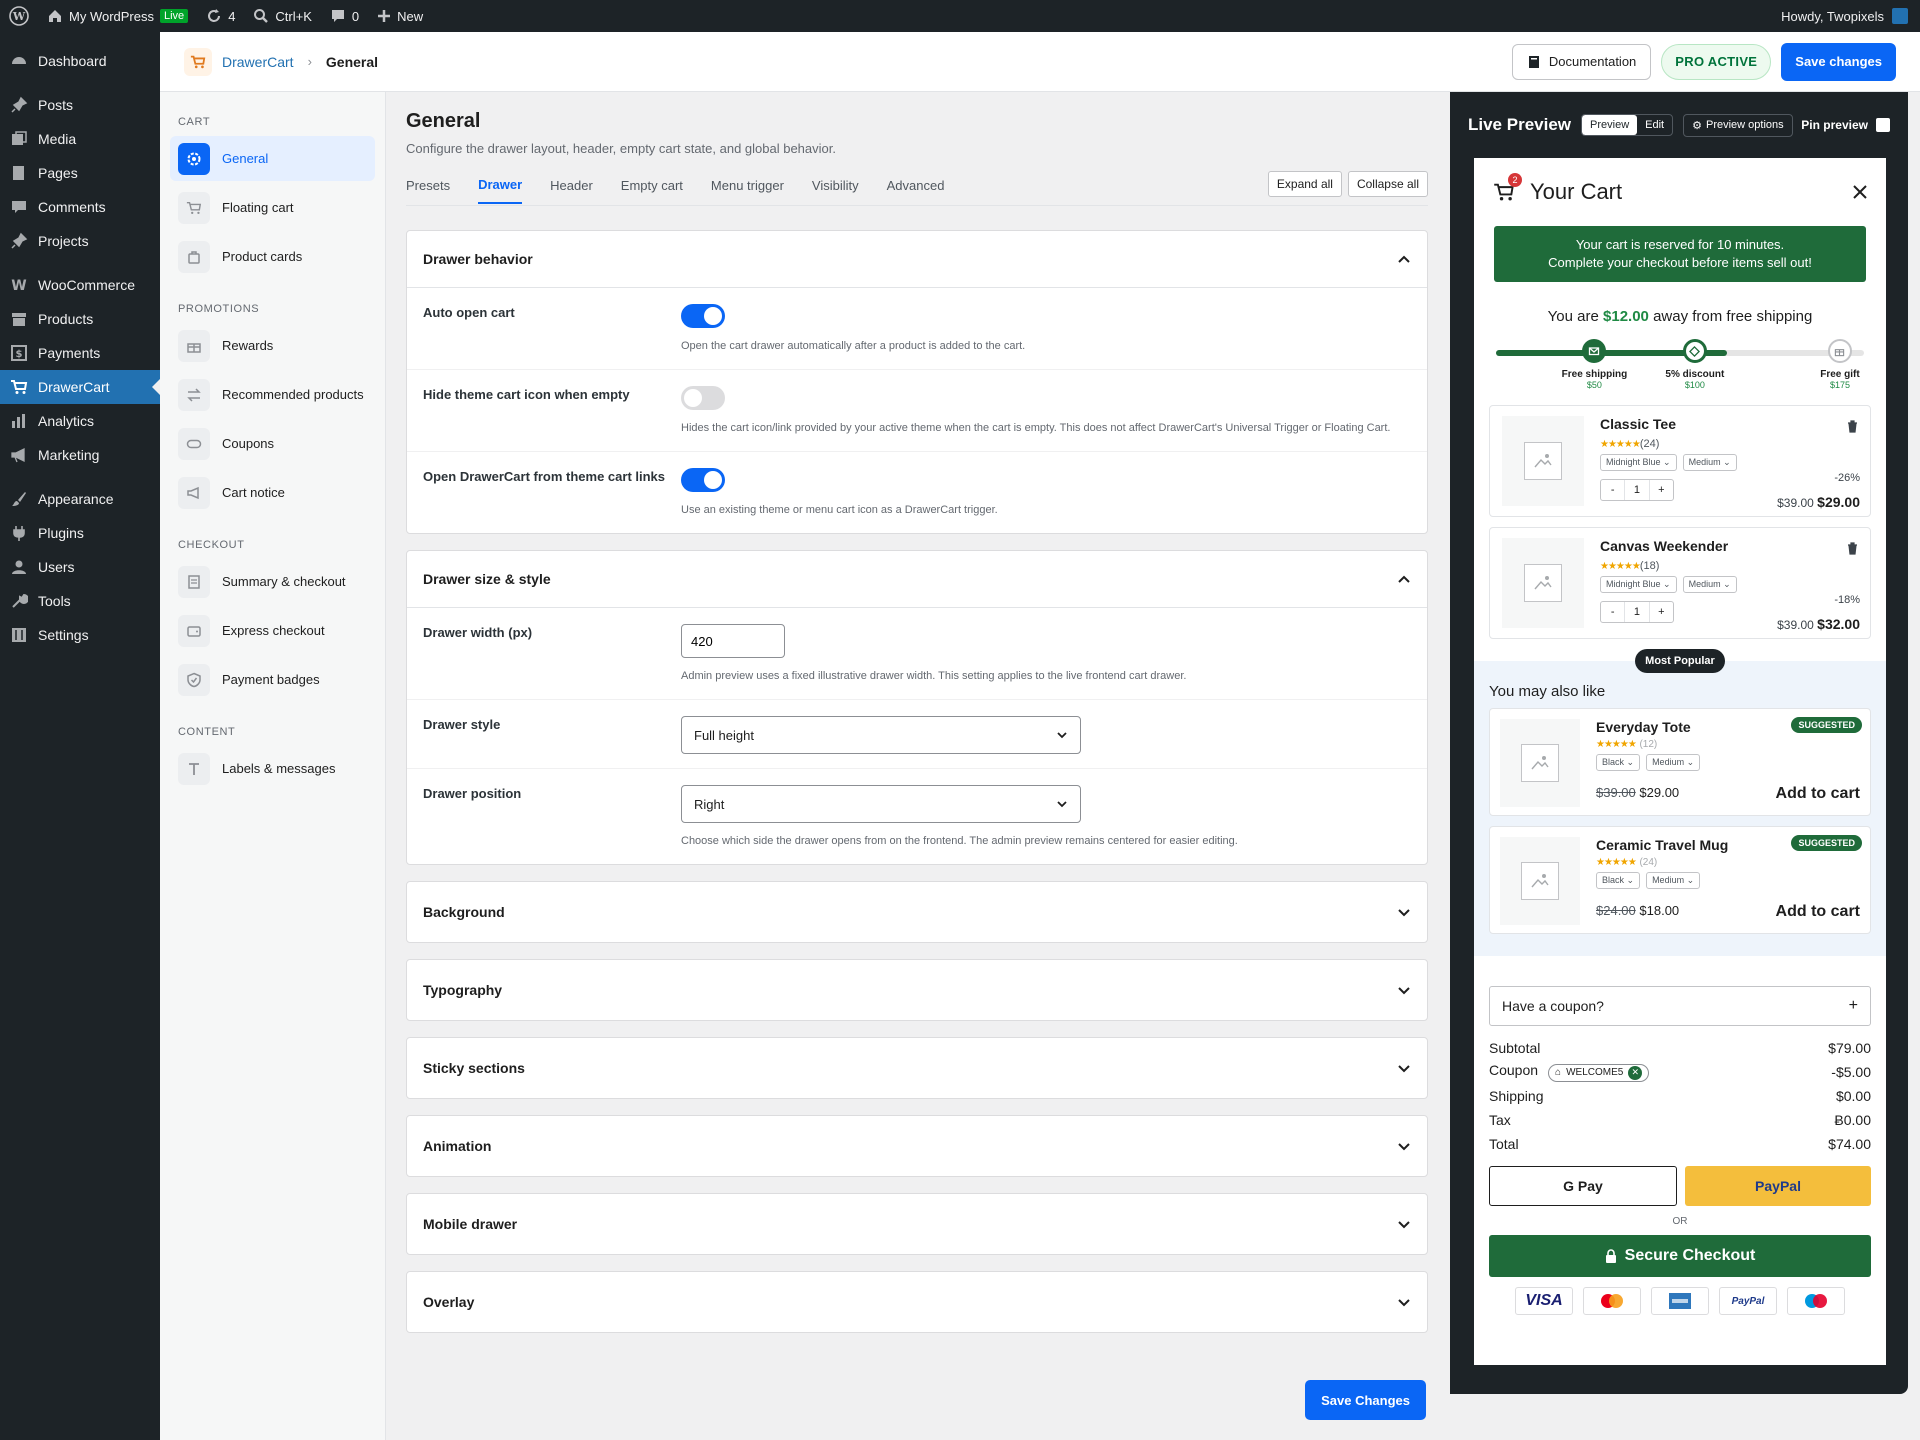  I want to click on drawer-style-select: Full height, so click(881, 735).